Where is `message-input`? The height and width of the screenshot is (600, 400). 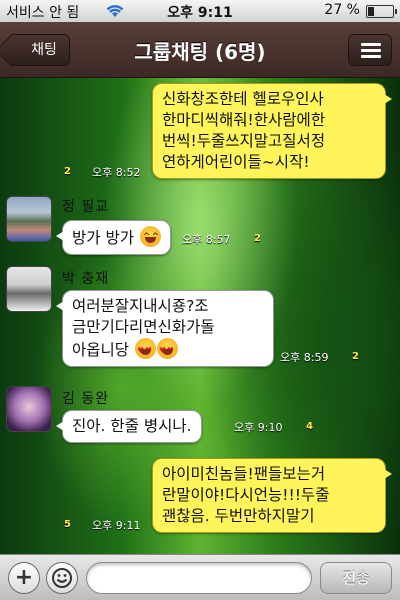 message-input is located at coordinates (199, 578).